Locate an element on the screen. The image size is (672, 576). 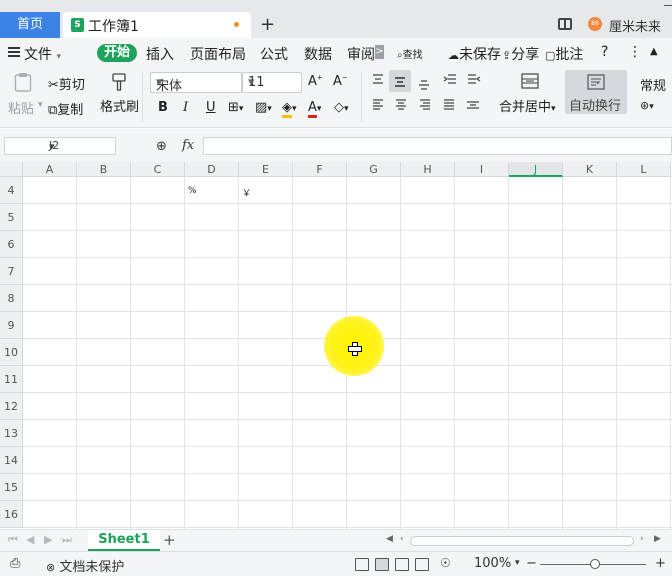
cell-style-button: ▨▾ is located at coordinates (263, 107).